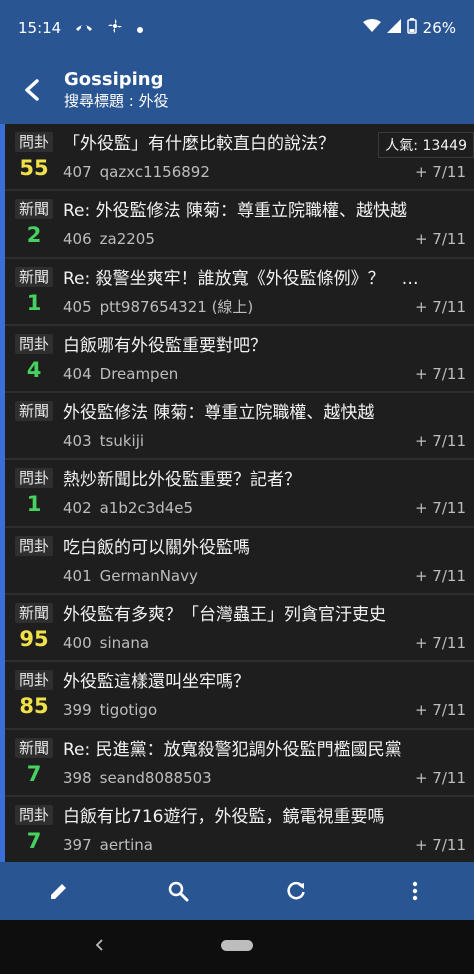  I want to click on push-count: 55, so click(34, 168).